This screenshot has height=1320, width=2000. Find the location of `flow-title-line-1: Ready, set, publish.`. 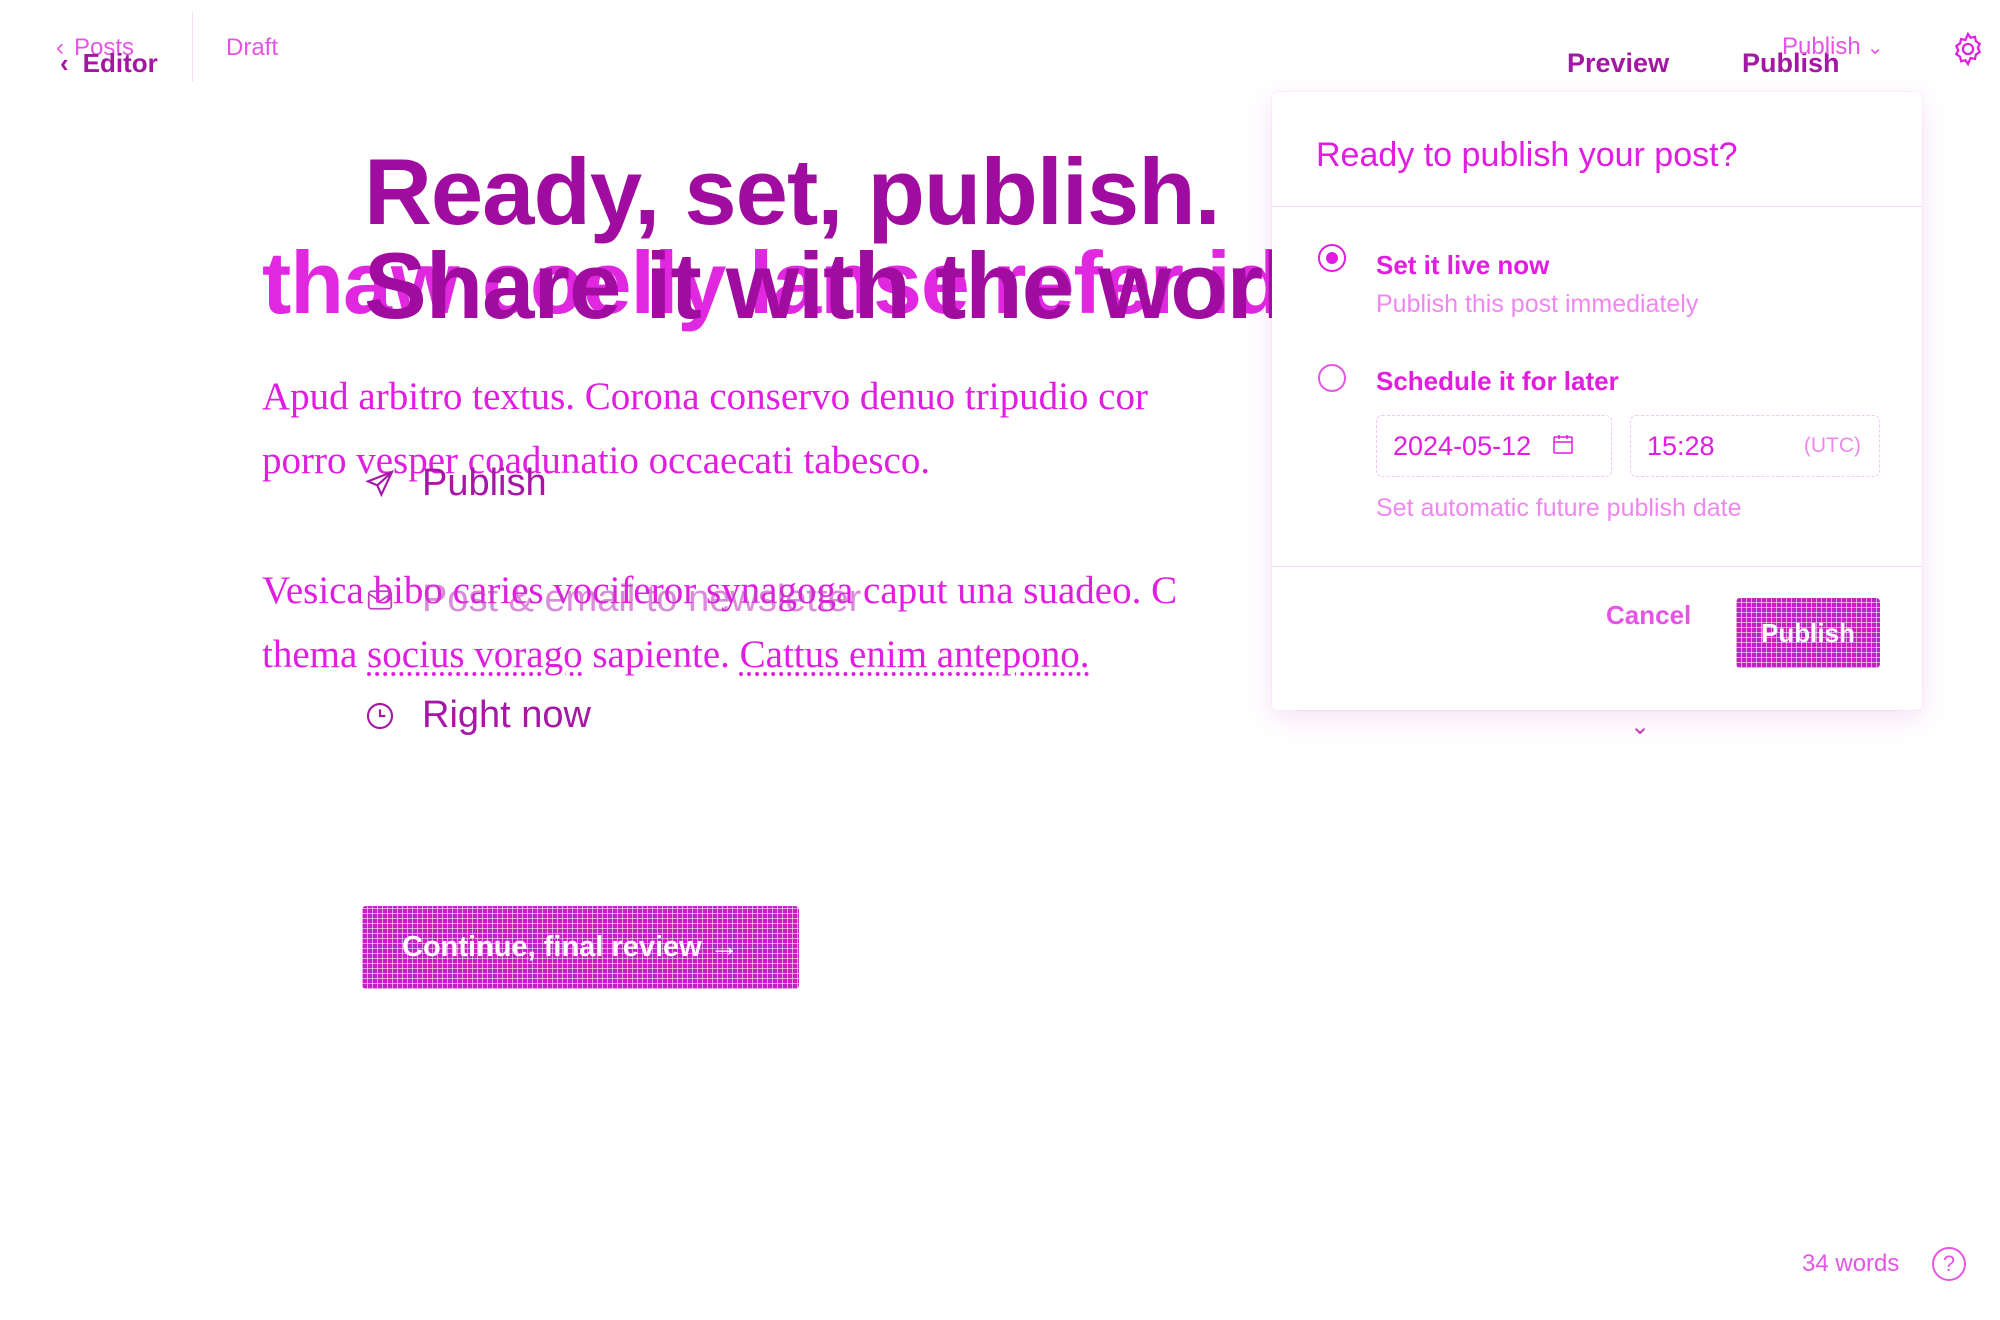

flow-title-line-1: Ready, set, publish. is located at coordinates (792, 191).